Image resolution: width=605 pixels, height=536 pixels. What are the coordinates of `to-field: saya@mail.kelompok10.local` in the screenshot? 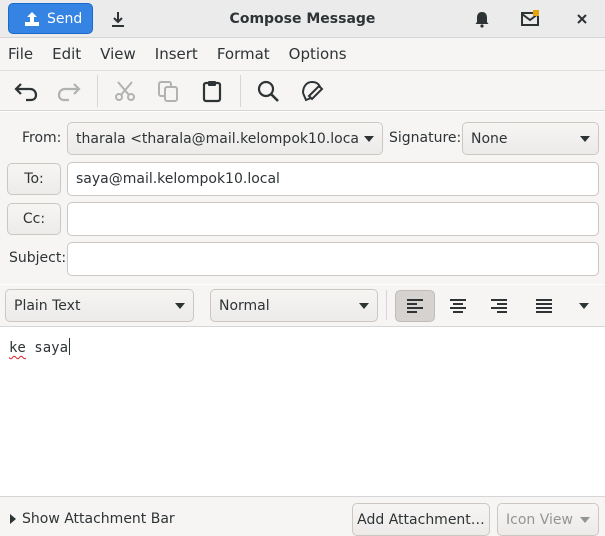 It's located at (333, 179).